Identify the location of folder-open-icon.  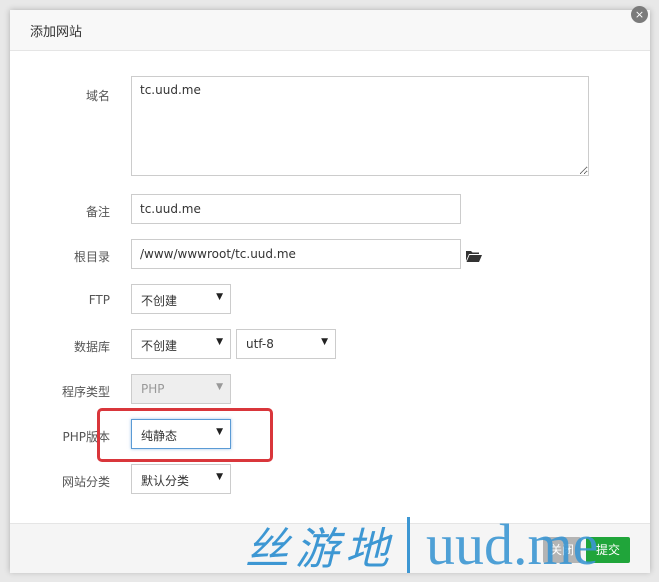
(474, 256).